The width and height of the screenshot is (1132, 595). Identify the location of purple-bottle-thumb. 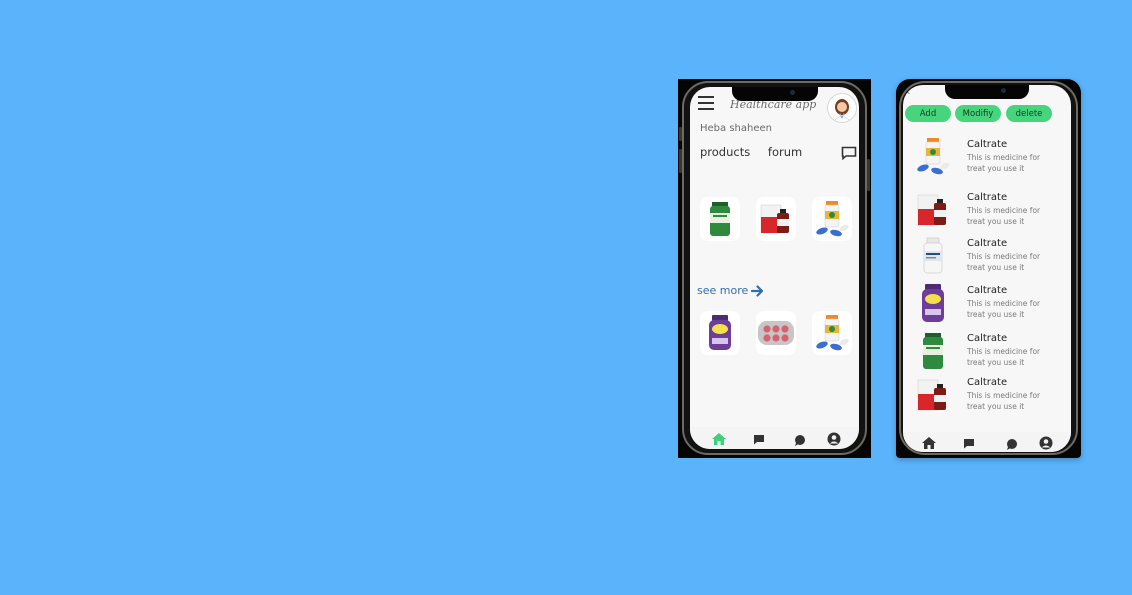
(933, 303).